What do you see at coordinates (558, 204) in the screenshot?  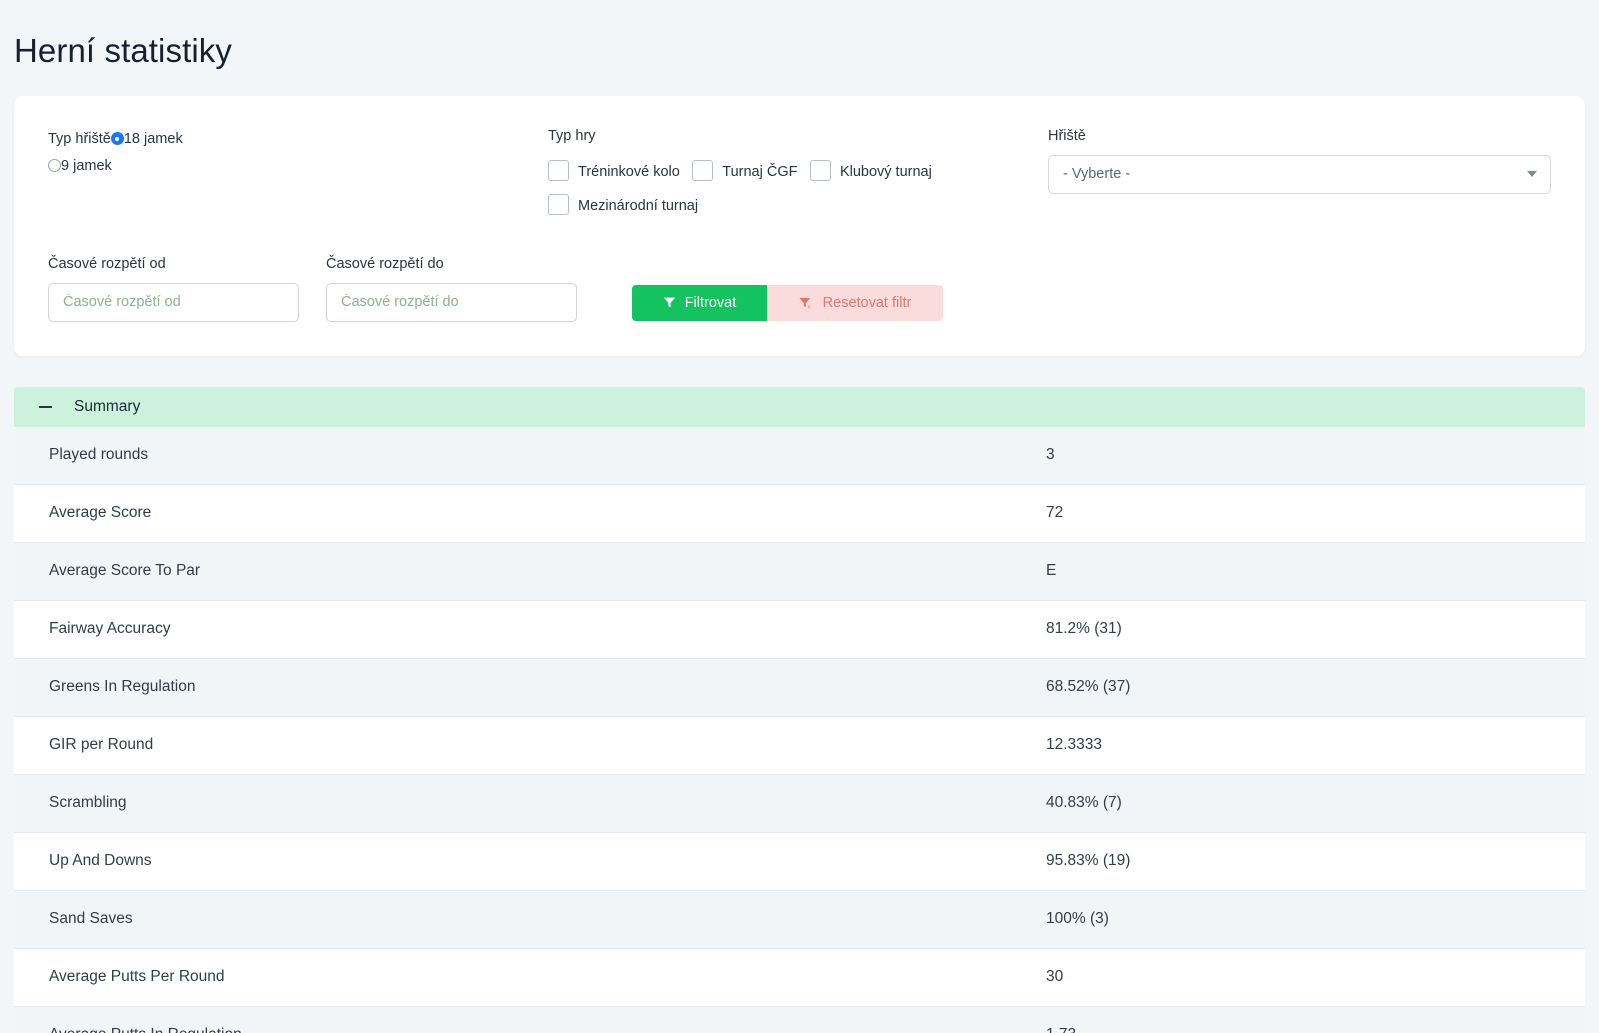 I see `checkbox-international-tournament` at bounding box center [558, 204].